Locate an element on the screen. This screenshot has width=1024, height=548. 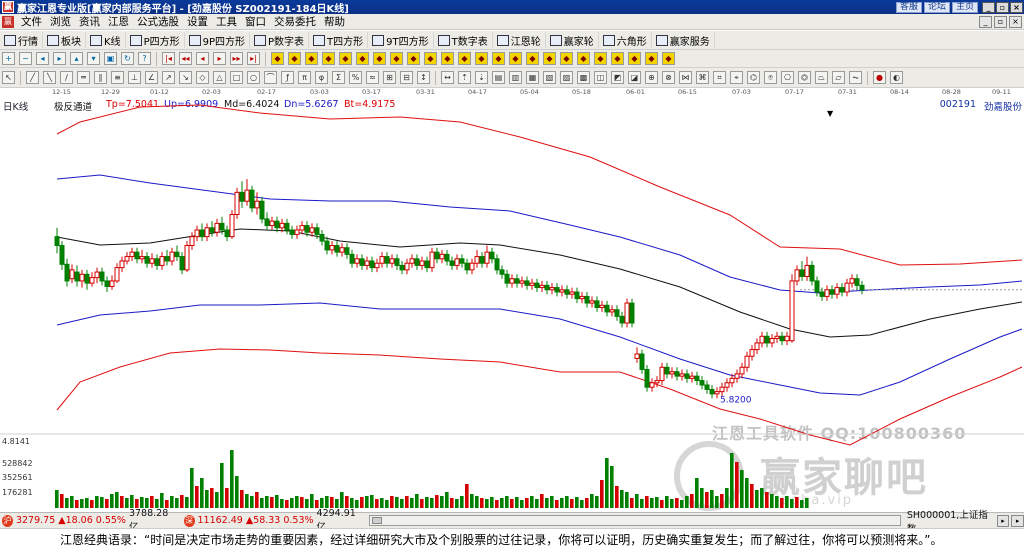
menu-settings: 设置 is located at coordinates (197, 21).